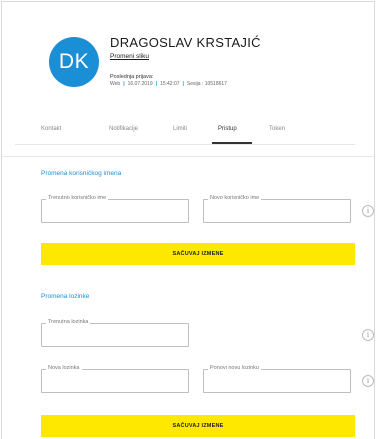  What do you see at coordinates (235, 198) in the screenshot?
I see `new-username-label: Novo korisničko ime` at bounding box center [235, 198].